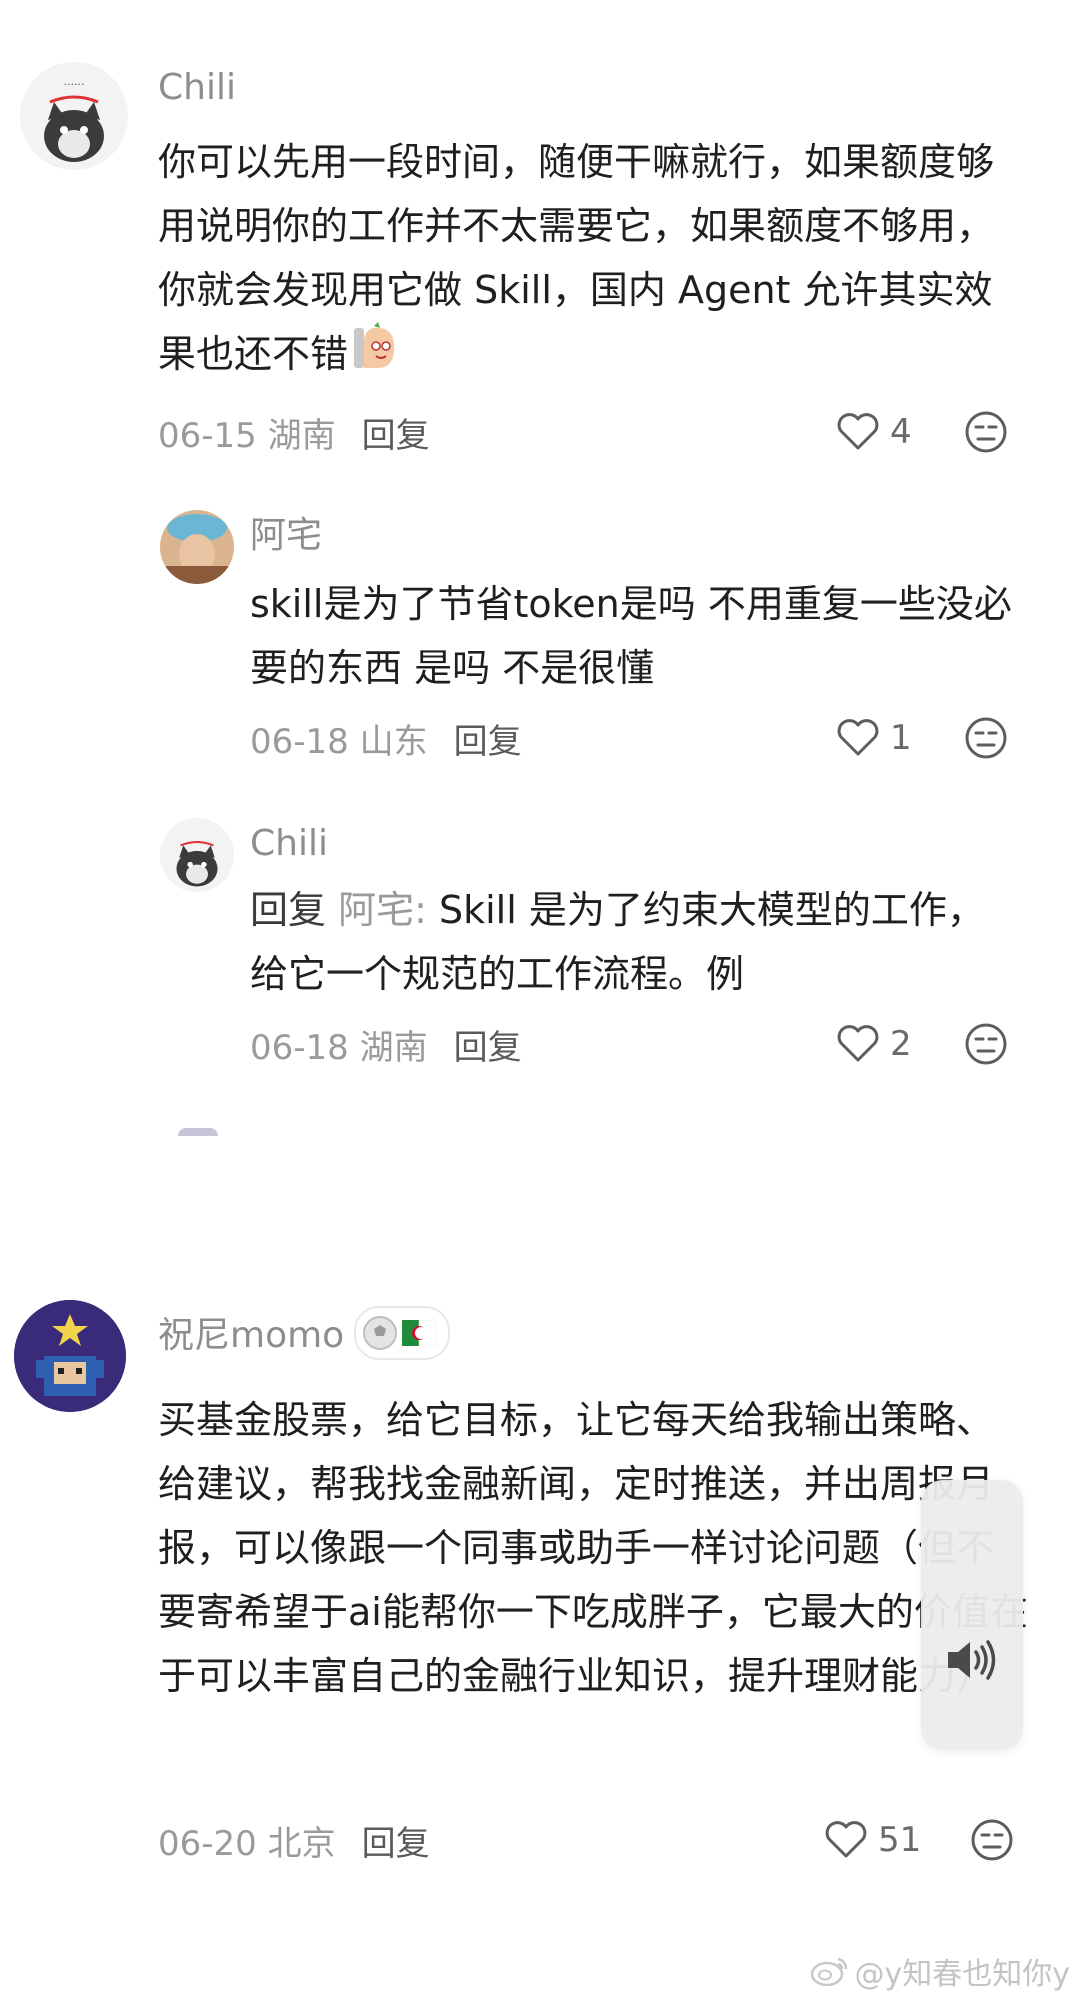 Image resolution: width=1080 pixels, height=2001 pixels. What do you see at coordinates (286, 536) in the screenshot?
I see `username: 阿宅` at bounding box center [286, 536].